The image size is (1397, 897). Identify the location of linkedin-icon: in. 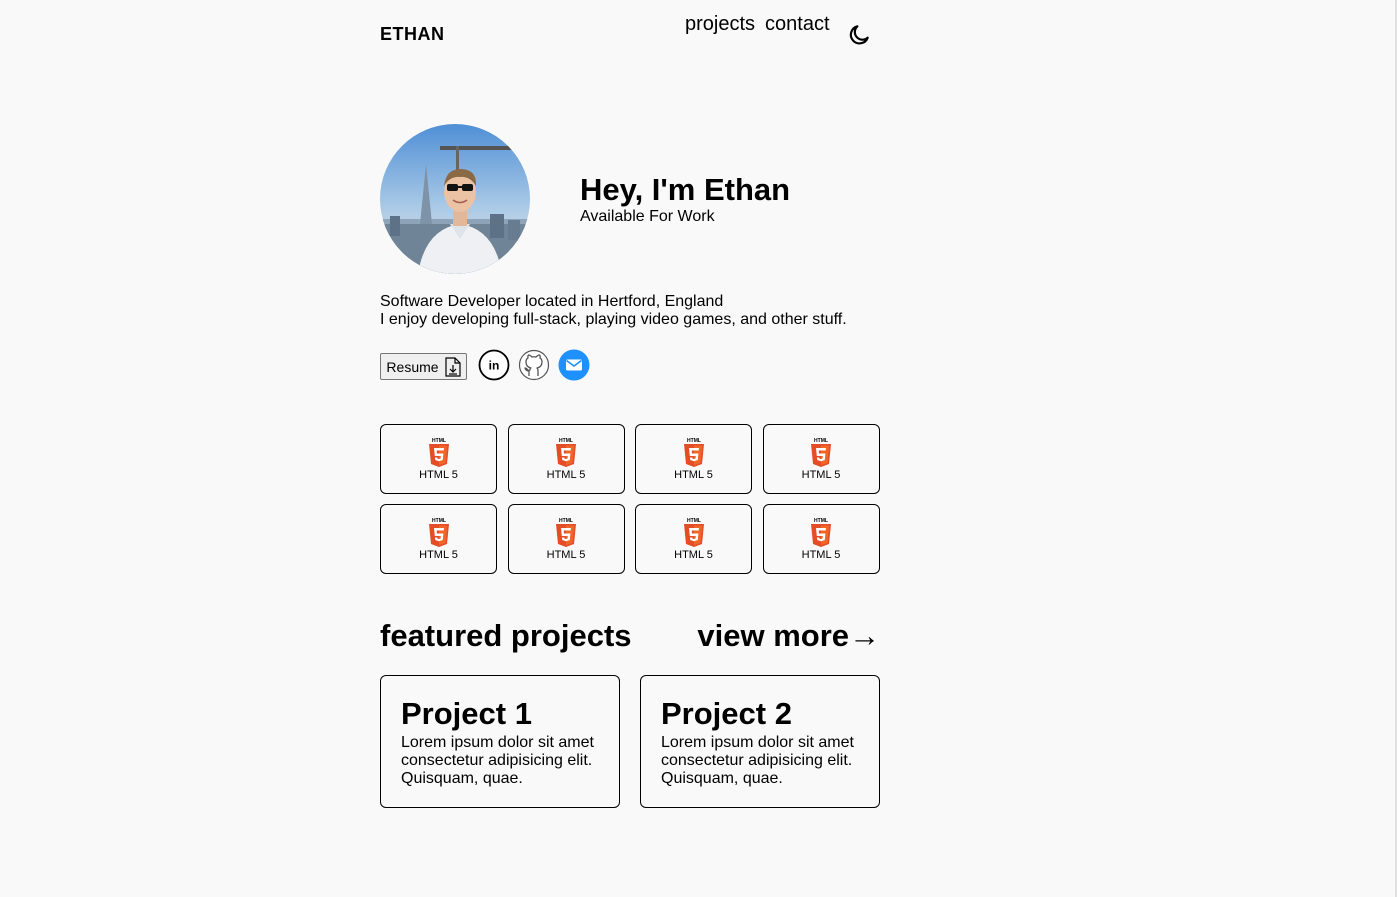
(494, 365).